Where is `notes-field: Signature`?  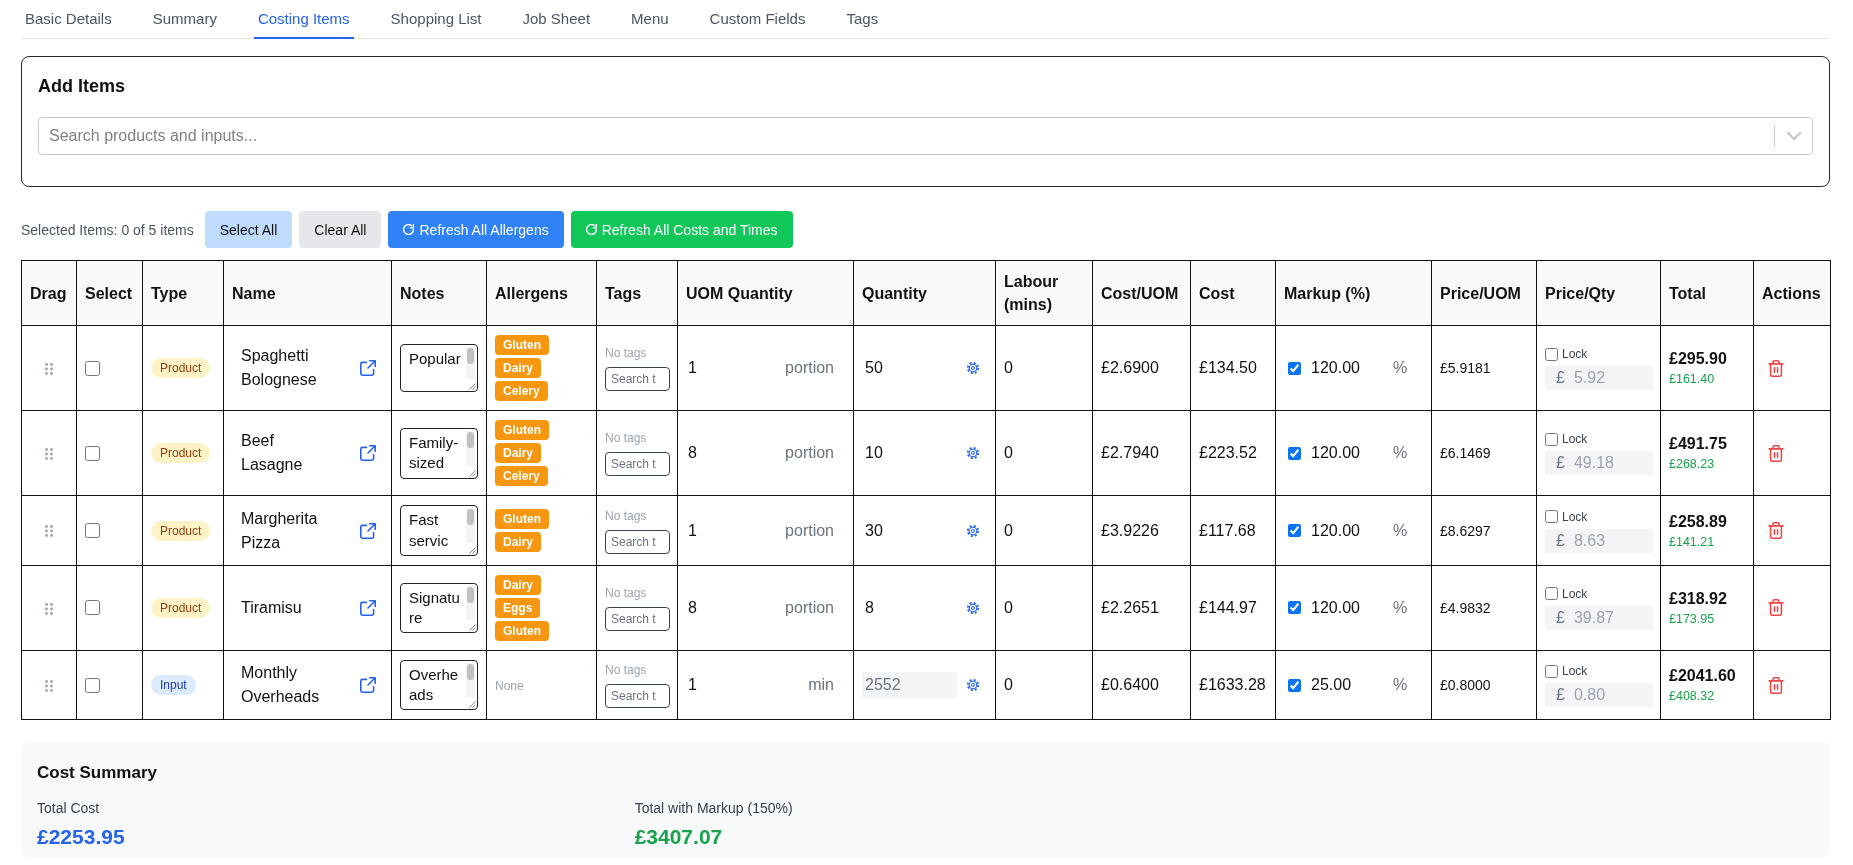
notes-field: Signature is located at coordinates (439, 608).